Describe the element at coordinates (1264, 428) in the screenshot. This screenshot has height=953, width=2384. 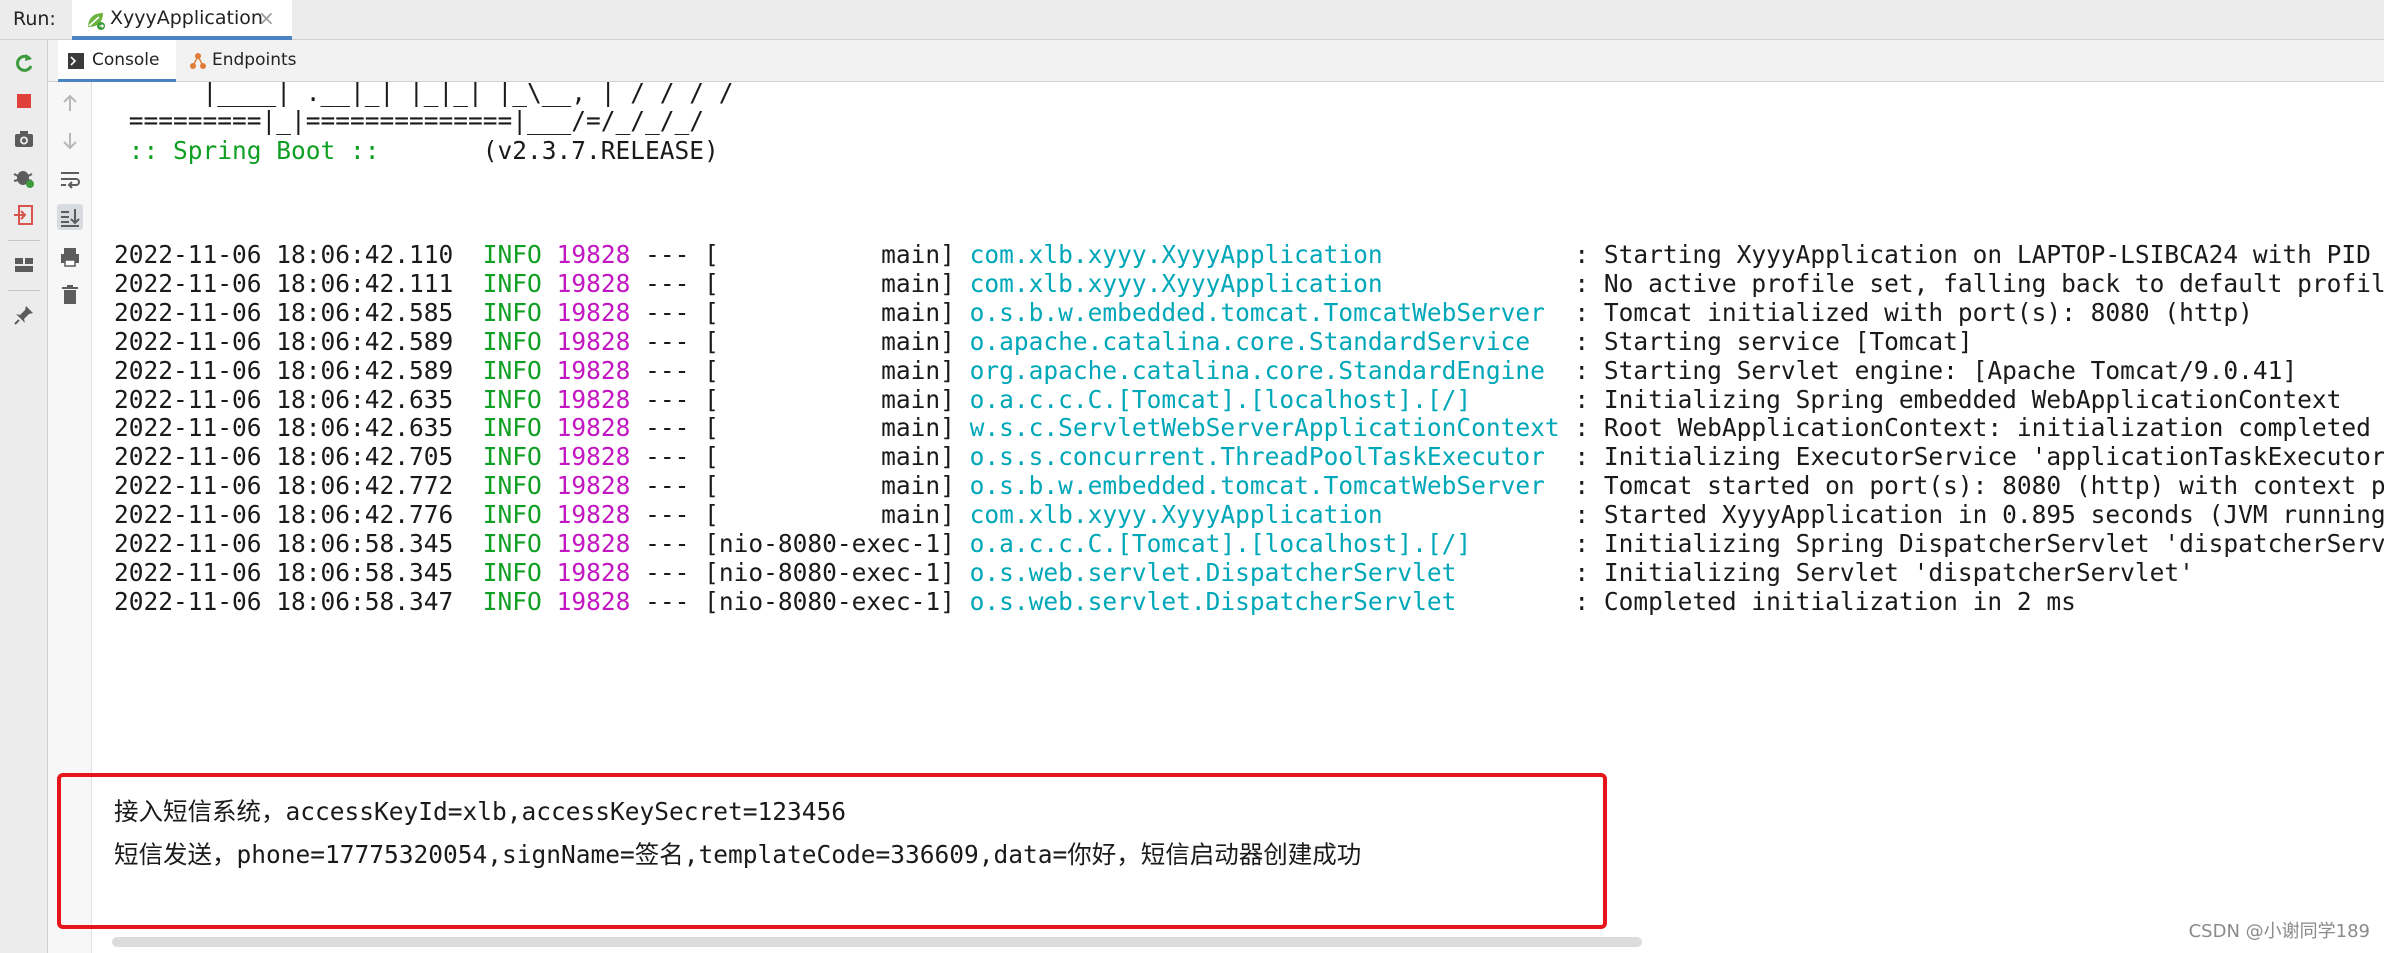
I see `log-logger: w.s.c.ServletWebServerApplicationContext` at that location.